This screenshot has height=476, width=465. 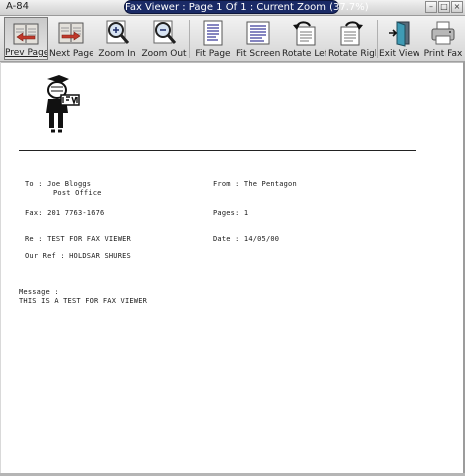 I want to click on fax-message-label: Message :, so click(x=39, y=292).